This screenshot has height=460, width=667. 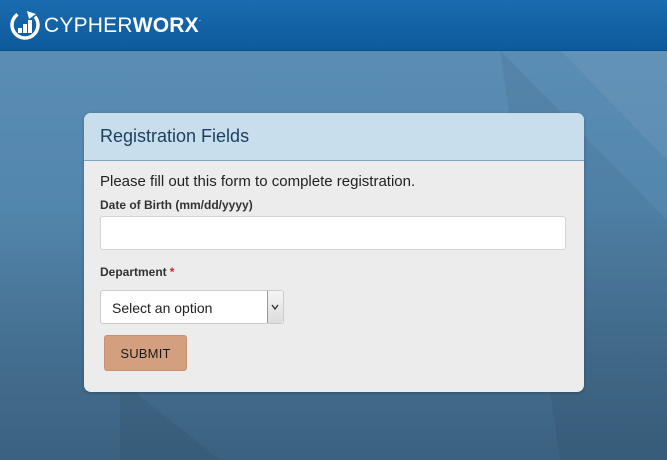 I want to click on brand-name-bold: WORX, so click(x=165, y=25).